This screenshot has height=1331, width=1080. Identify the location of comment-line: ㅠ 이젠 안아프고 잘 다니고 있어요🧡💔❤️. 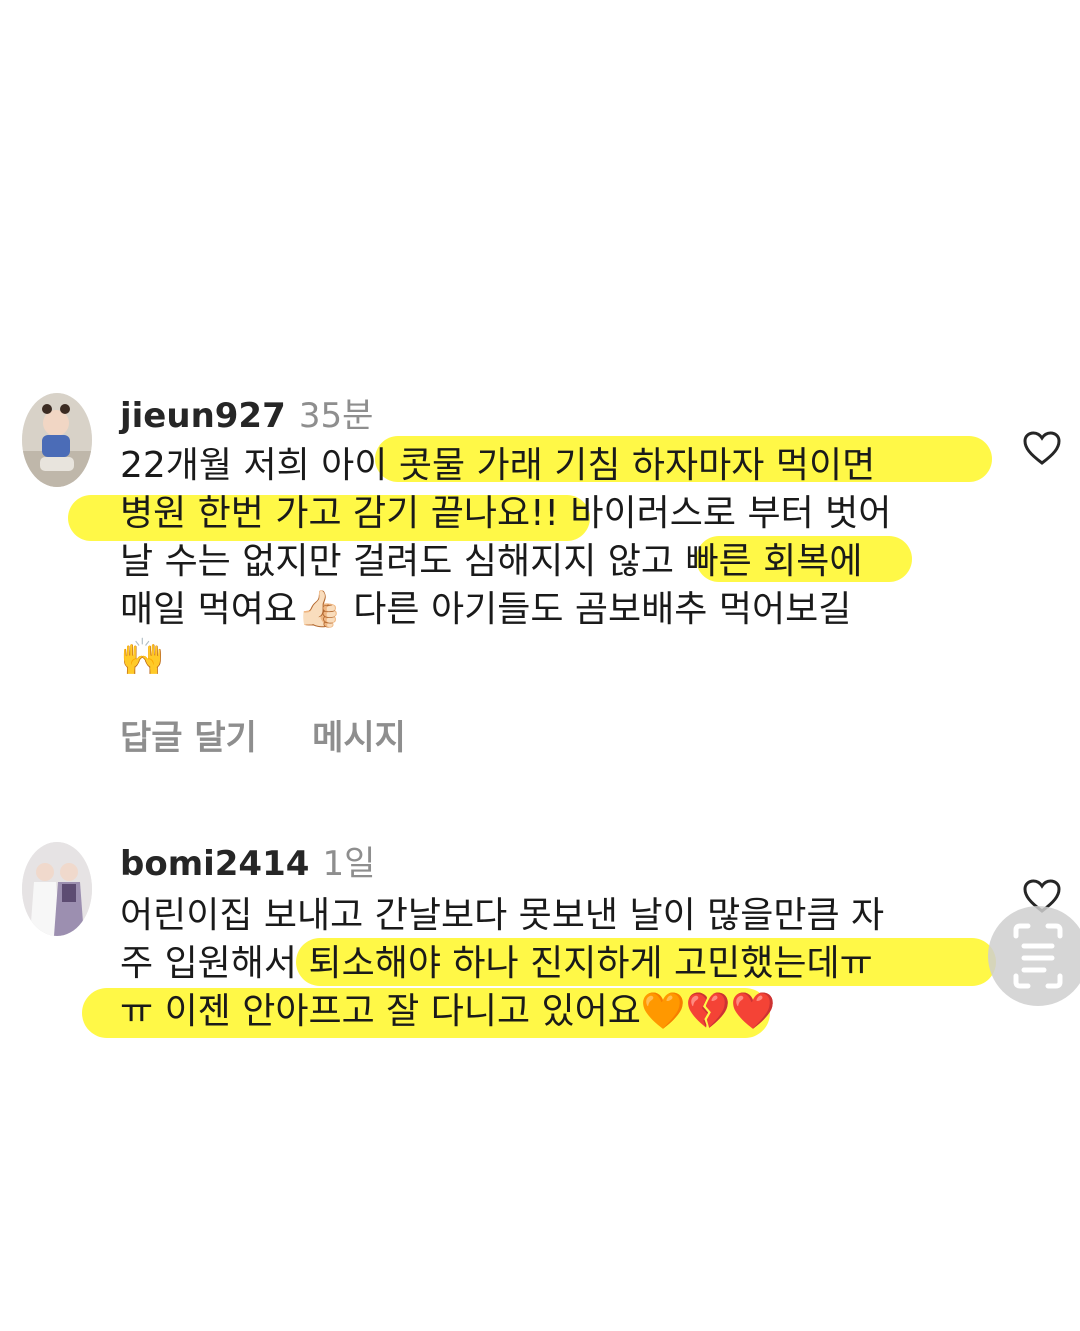
(448, 1011).